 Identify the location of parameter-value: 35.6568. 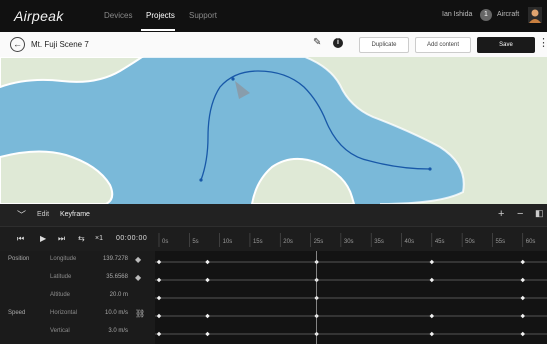
(117, 277).